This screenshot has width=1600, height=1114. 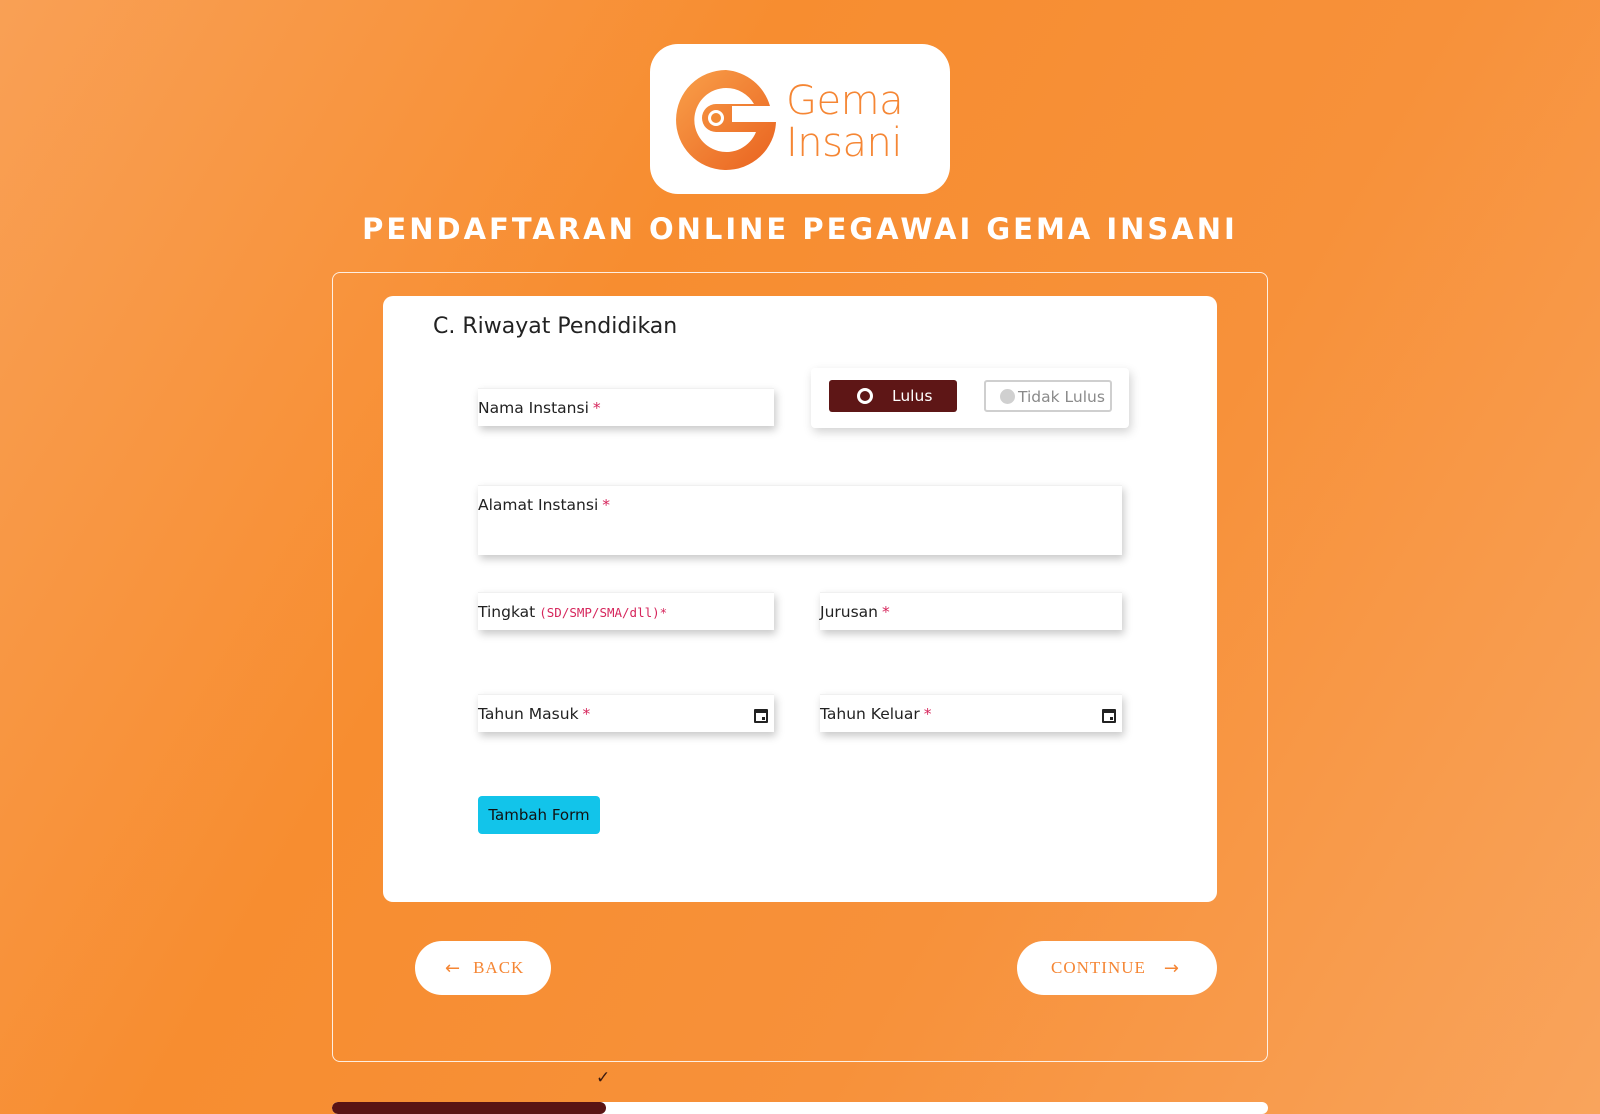 I want to click on logo: Gema Insani, so click(x=800, y=119).